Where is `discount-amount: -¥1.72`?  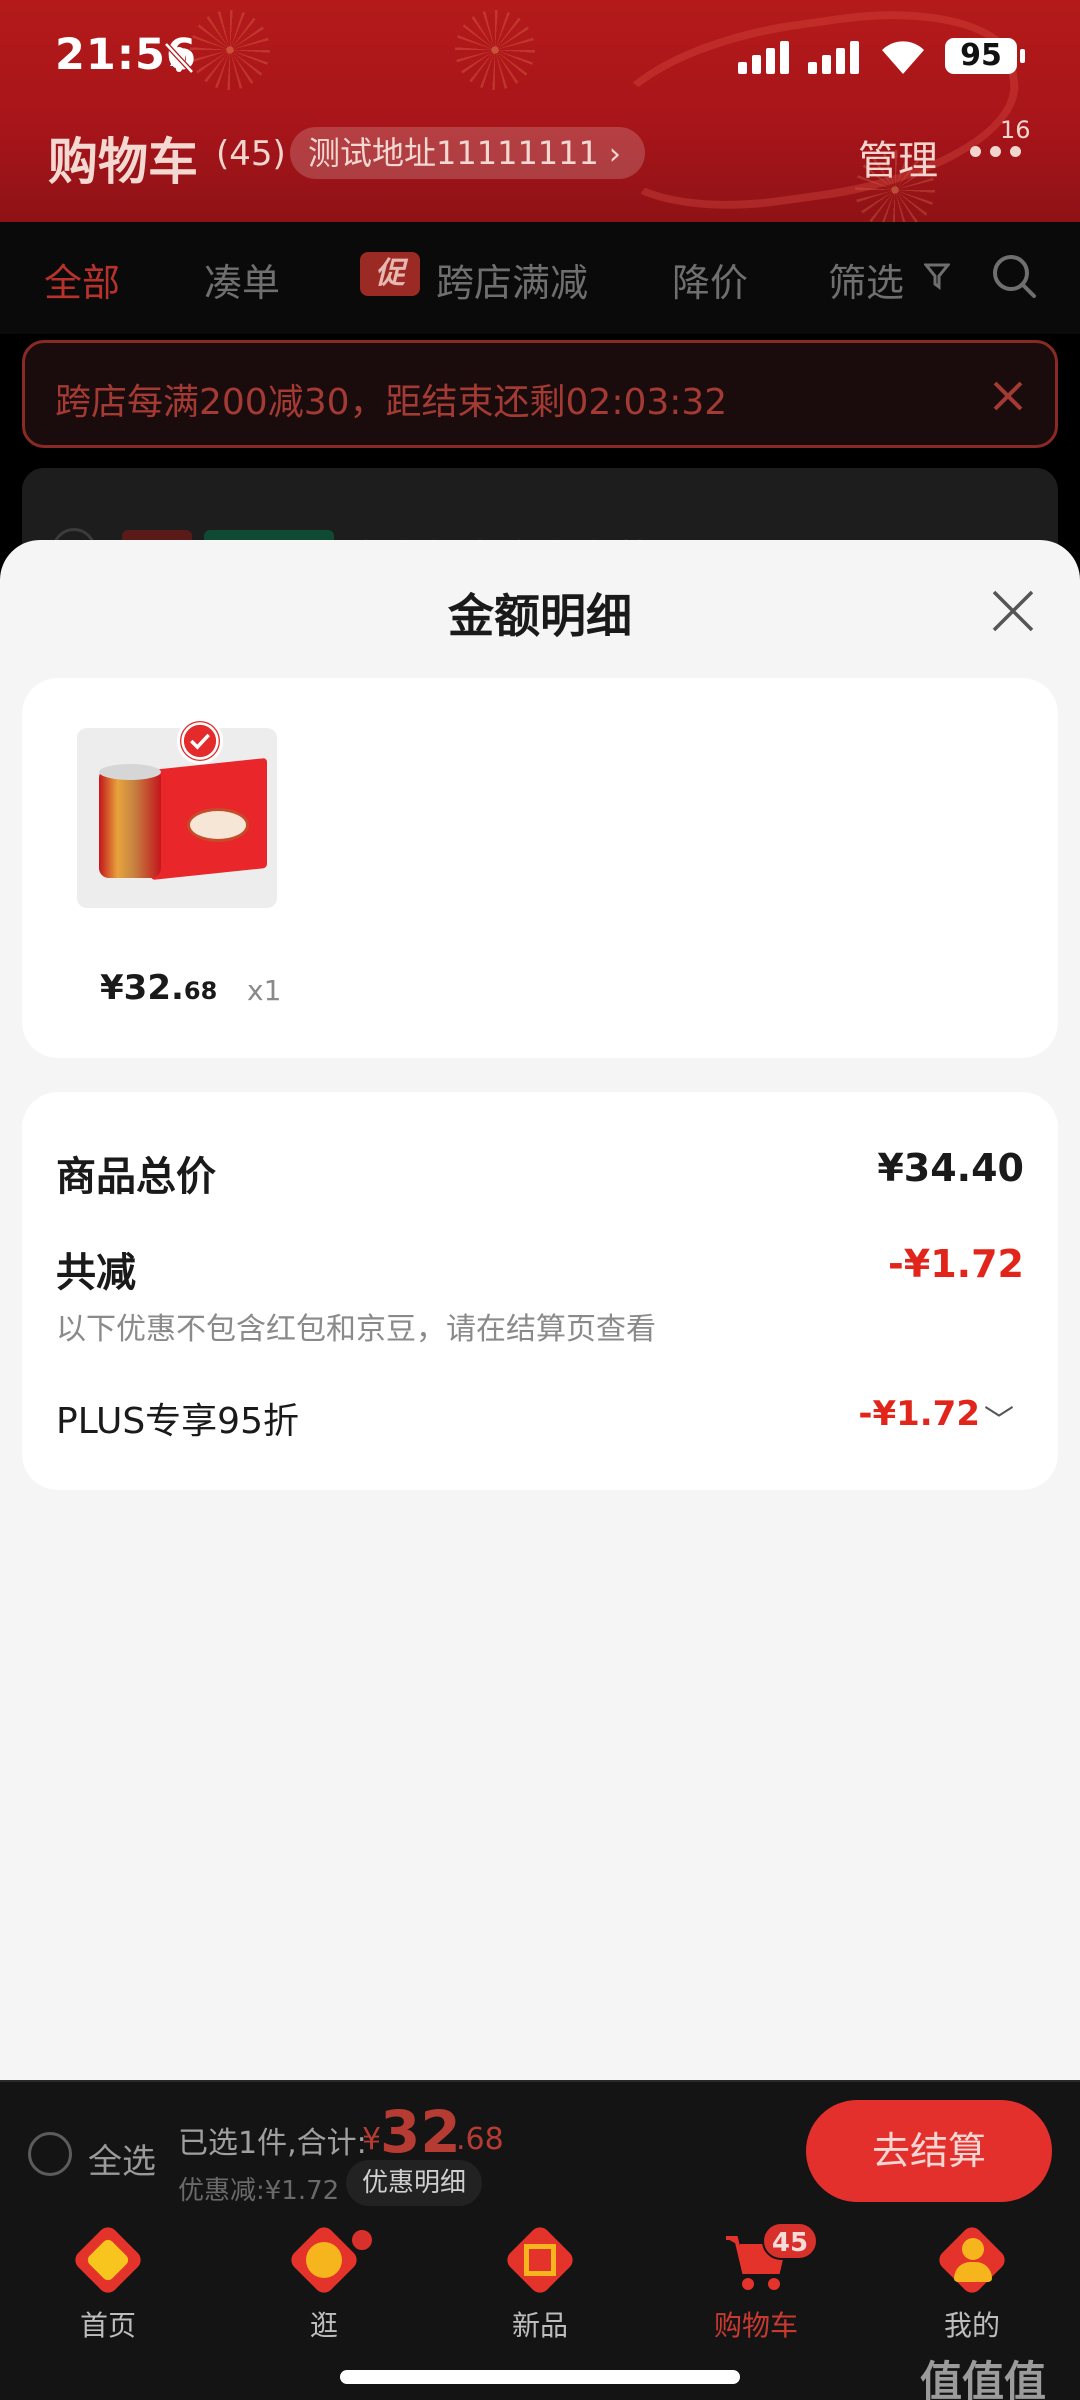 discount-amount: -¥1.72 is located at coordinates (956, 1264).